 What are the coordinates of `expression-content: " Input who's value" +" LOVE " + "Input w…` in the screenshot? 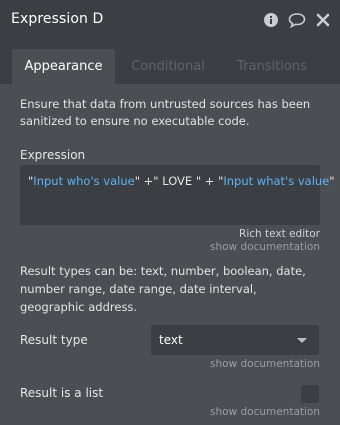 It's located at (181, 181).